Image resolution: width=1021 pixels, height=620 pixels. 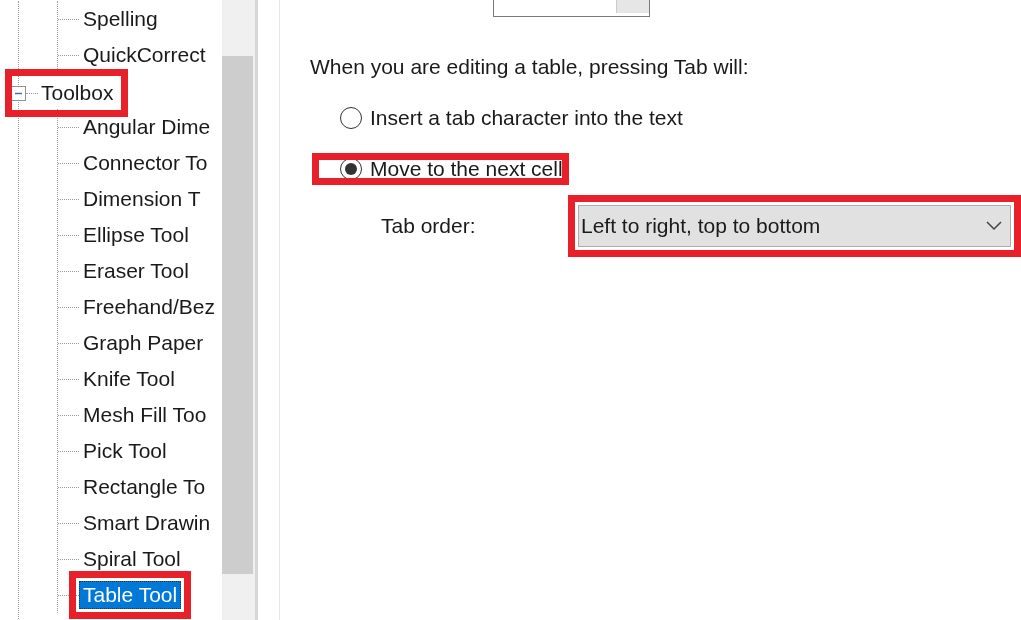 I want to click on tree-item: Rectangle To, so click(x=144, y=487).